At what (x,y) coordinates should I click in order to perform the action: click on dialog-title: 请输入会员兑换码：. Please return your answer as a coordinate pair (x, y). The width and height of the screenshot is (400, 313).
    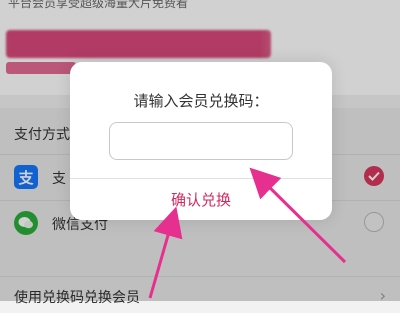
    Looking at the image, I should click on (201, 101).